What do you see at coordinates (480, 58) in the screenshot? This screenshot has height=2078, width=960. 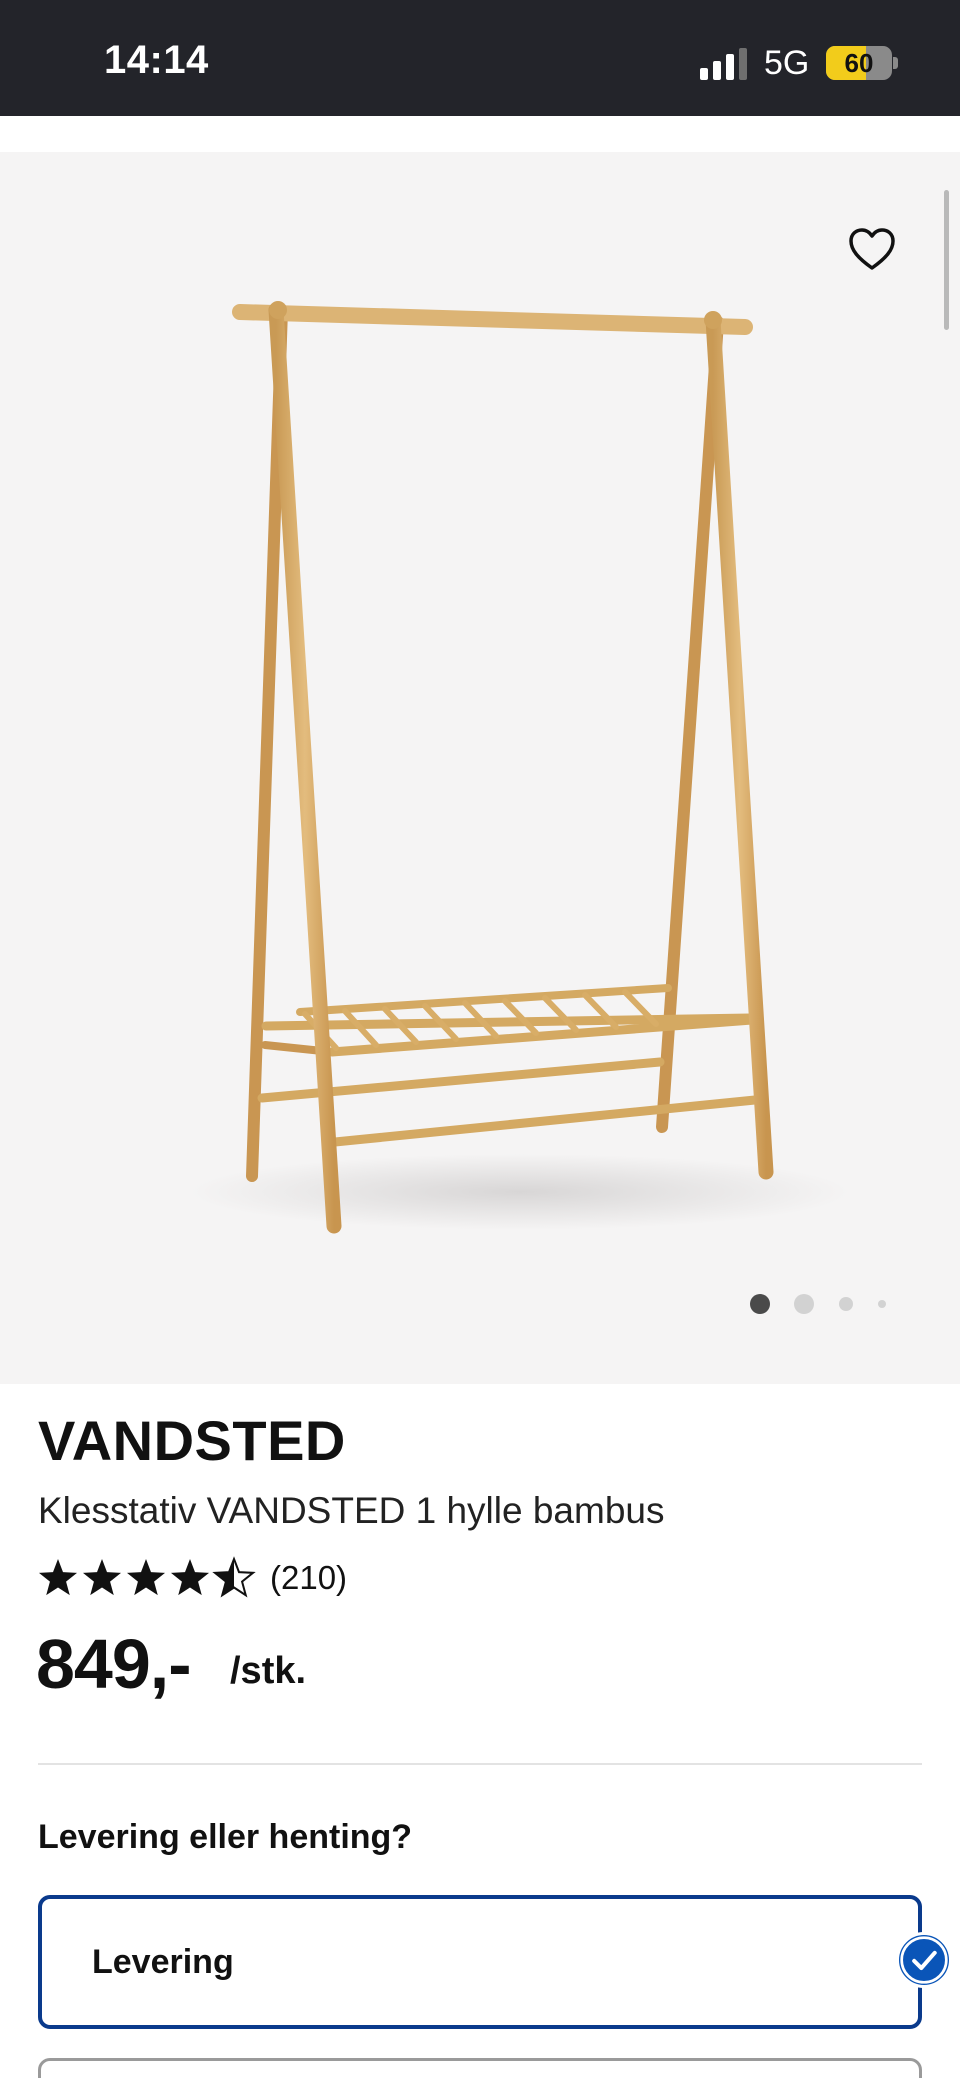 I see `status-bar: 14:14 5G 60` at bounding box center [480, 58].